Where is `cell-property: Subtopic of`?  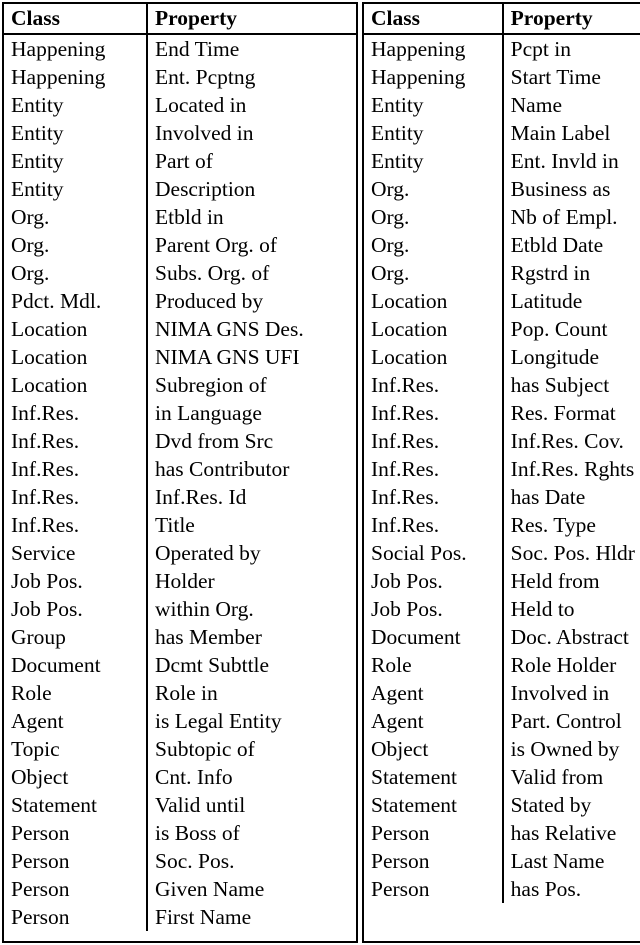 cell-property: Subtopic of is located at coordinates (205, 749).